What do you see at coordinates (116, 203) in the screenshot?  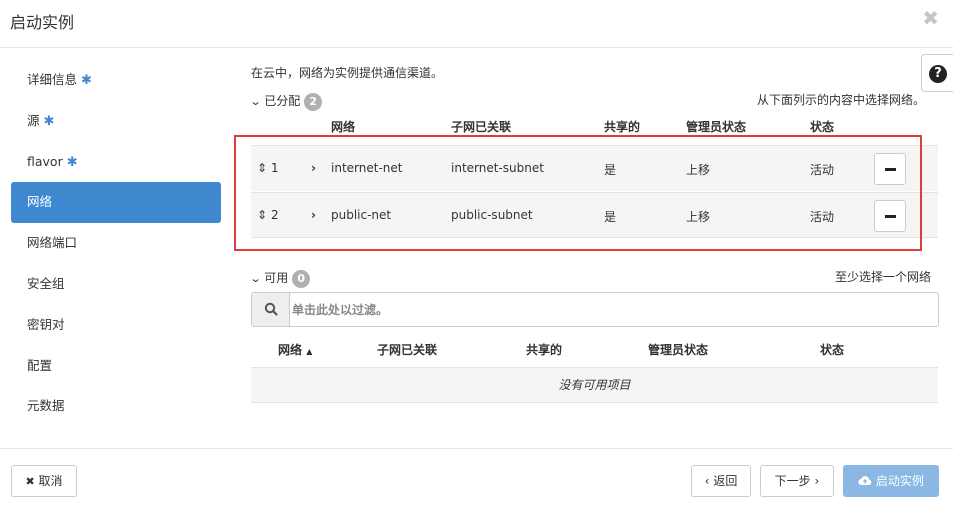 I see `sidebar-item-networks: 网络` at bounding box center [116, 203].